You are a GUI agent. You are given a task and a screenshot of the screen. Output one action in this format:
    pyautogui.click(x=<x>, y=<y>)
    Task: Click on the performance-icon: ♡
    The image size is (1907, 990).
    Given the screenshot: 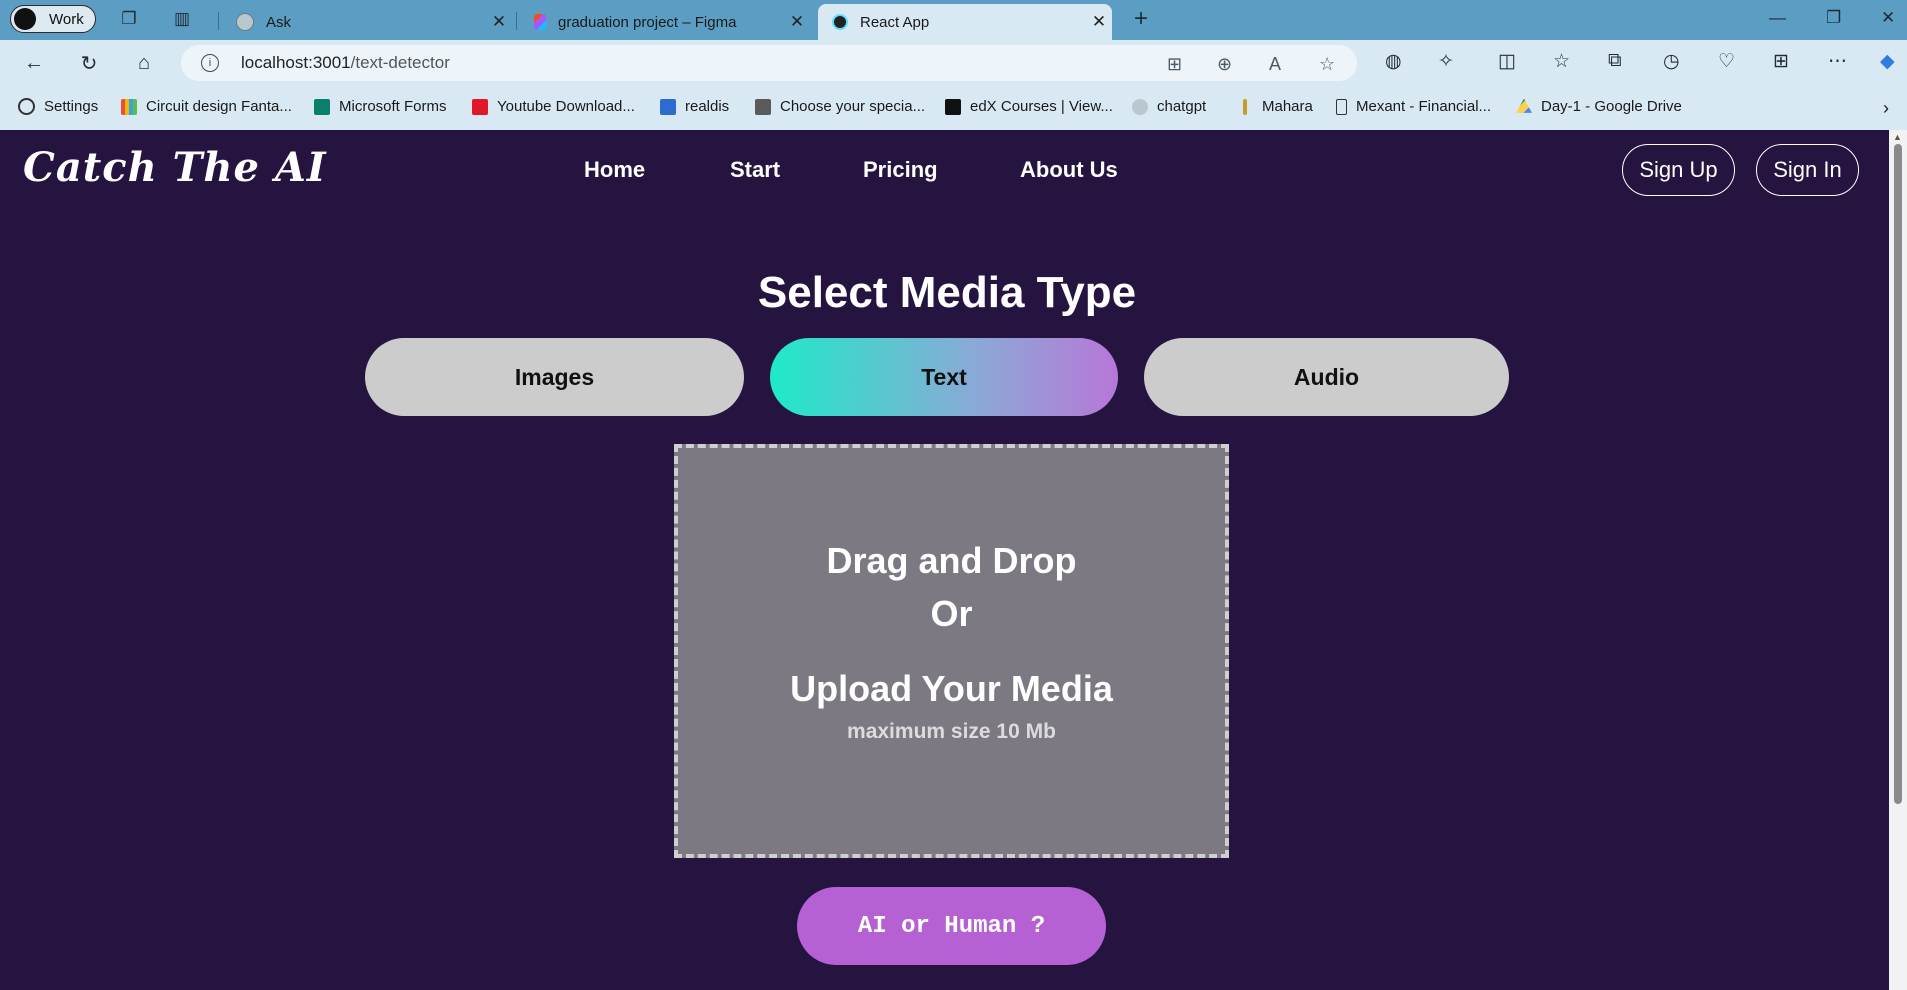 What is the action you would take?
    pyautogui.click(x=1726, y=61)
    